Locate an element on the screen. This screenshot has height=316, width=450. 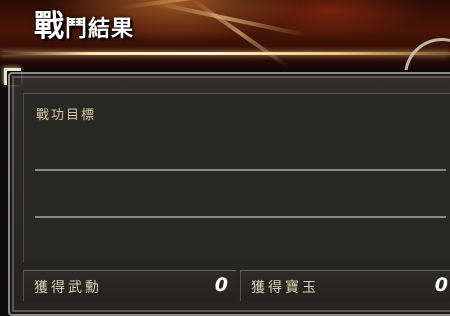
title-first-char: 戰 is located at coordinates (49, 26).